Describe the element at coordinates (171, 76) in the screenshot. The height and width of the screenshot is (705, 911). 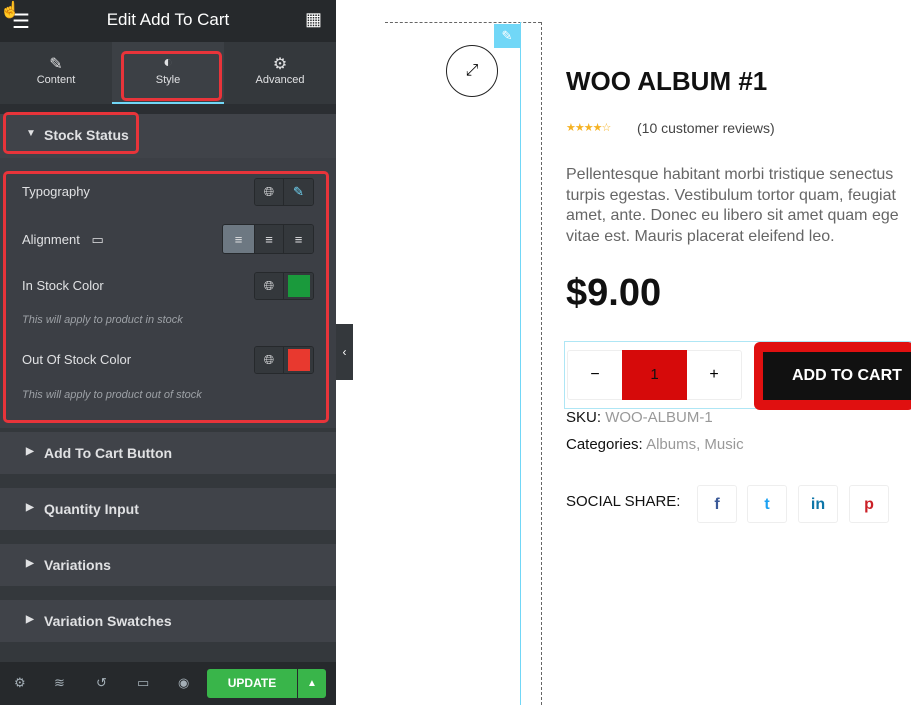
I see `highlight-style-tab` at that location.